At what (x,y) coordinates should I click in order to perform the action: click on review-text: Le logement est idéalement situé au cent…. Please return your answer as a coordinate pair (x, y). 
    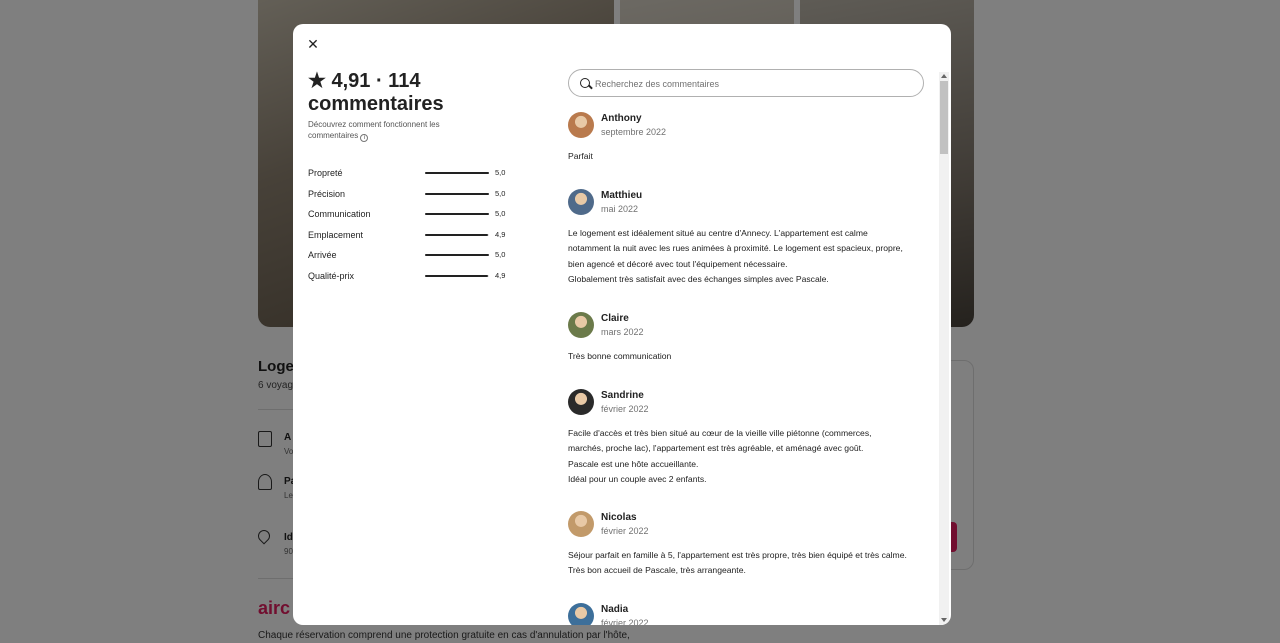
    Looking at the image, I should click on (735, 256).